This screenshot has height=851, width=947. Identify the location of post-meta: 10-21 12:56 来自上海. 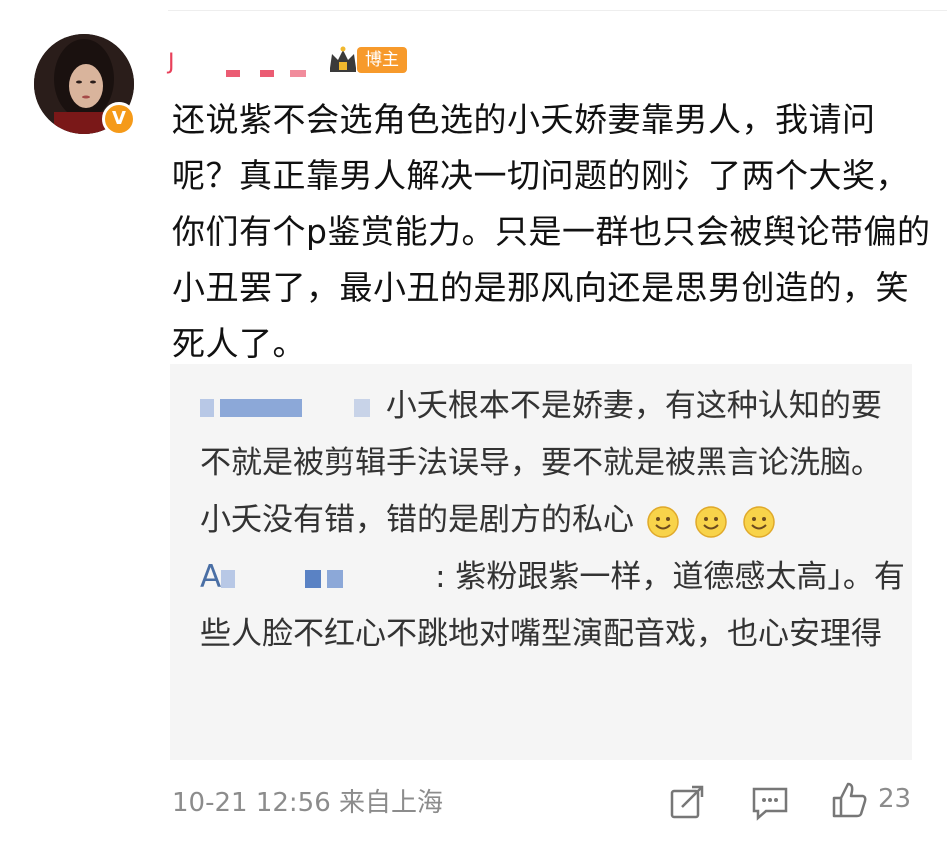
(307, 800).